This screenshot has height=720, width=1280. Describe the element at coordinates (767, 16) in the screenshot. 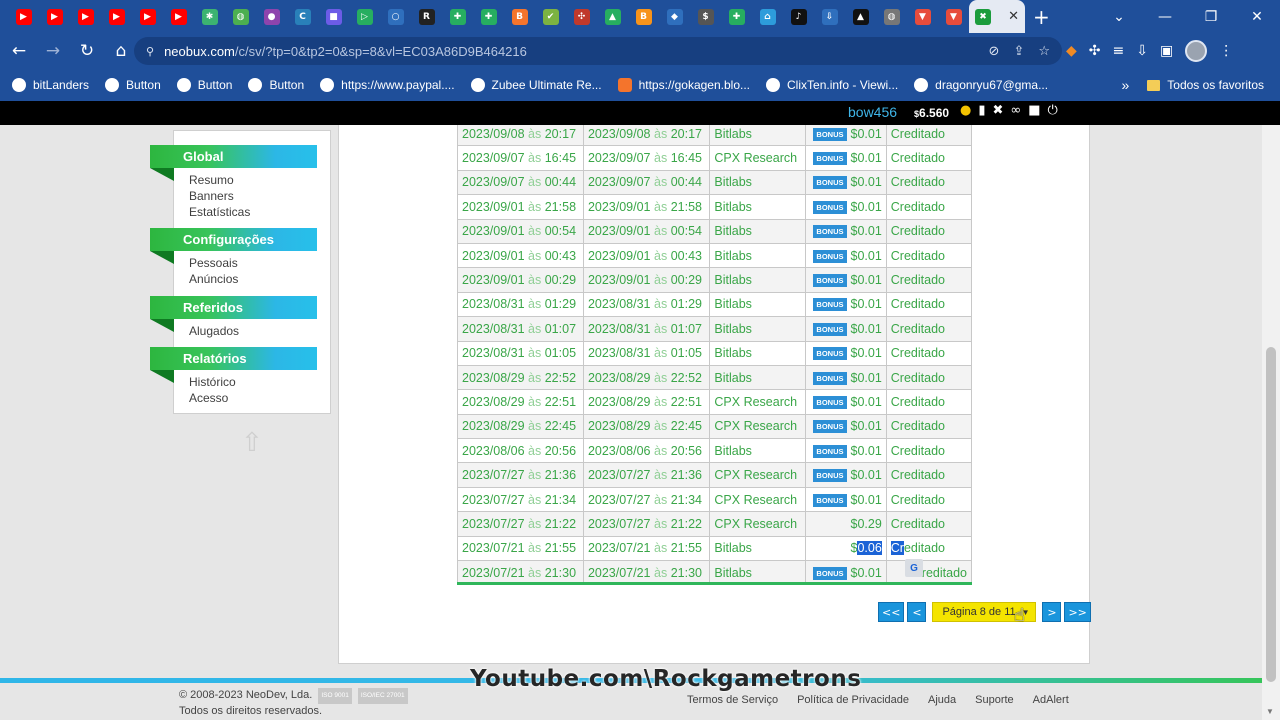

I see `browser-tab: ⌂` at that location.